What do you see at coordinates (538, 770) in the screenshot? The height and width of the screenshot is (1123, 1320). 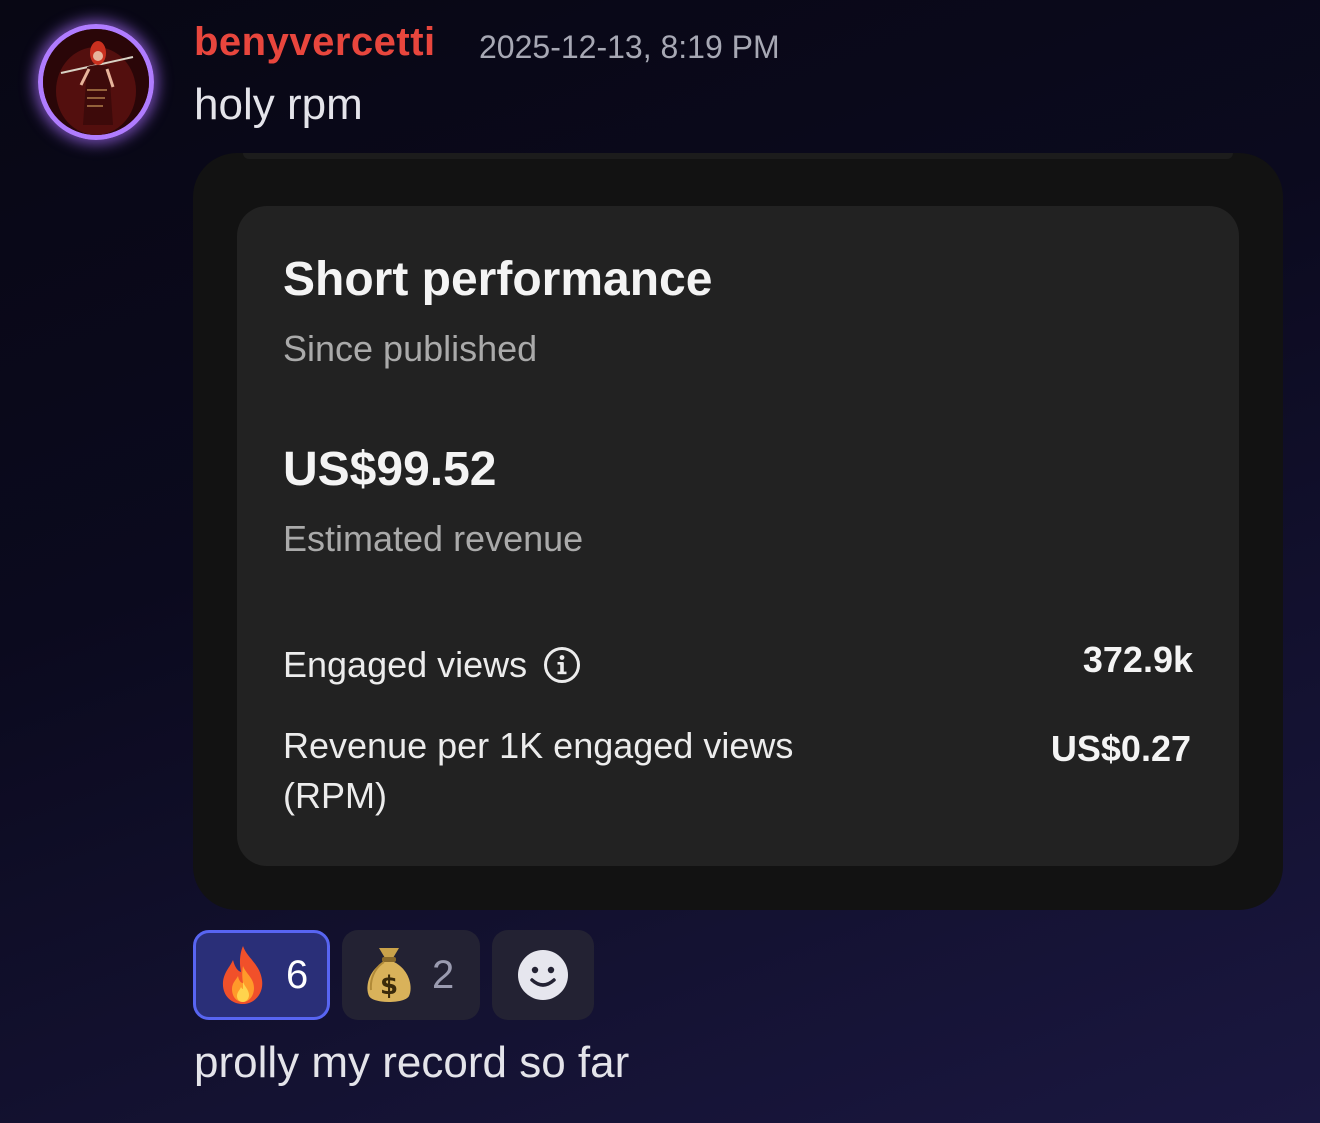 I see `rpm-label: Revenue per 1K engaged views (RPM)` at bounding box center [538, 770].